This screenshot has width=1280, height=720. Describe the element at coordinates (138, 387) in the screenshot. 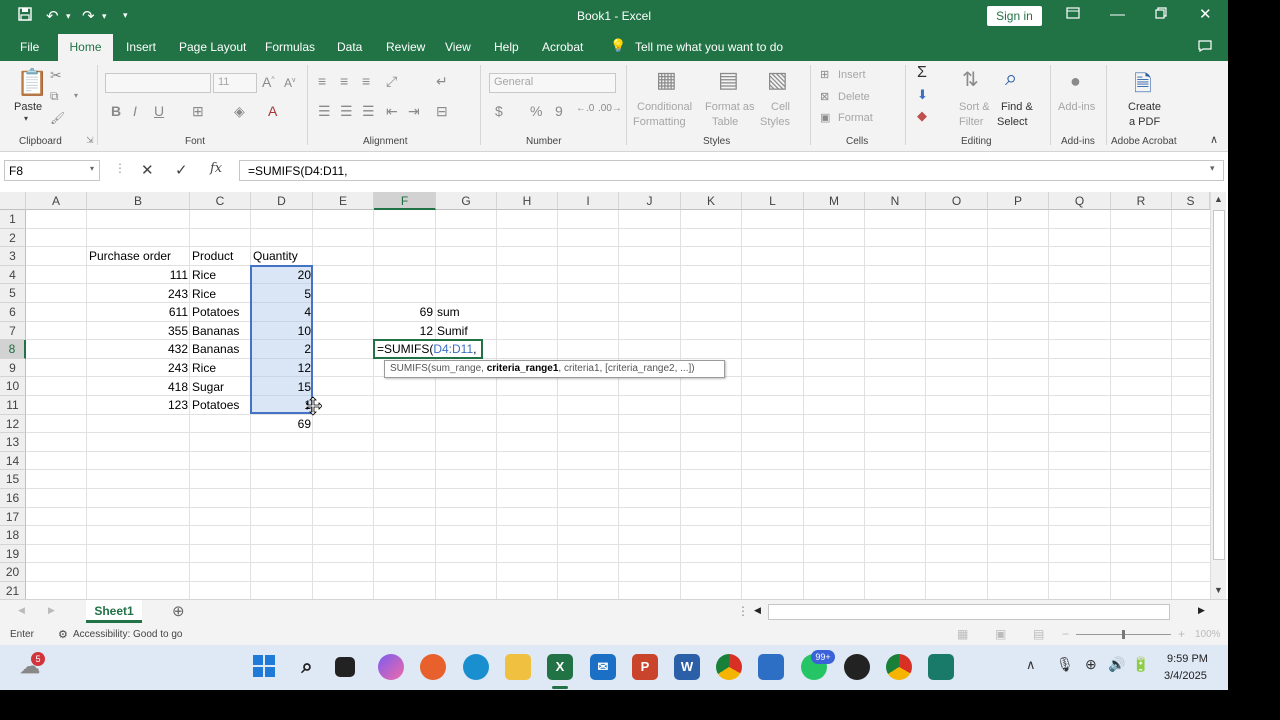

I see `cell-b10: 418` at that location.